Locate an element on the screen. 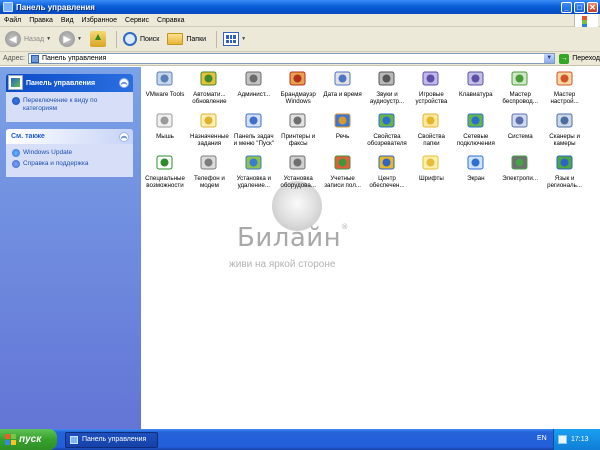  control-panel-item: Свойства папки is located at coordinates (431, 129).